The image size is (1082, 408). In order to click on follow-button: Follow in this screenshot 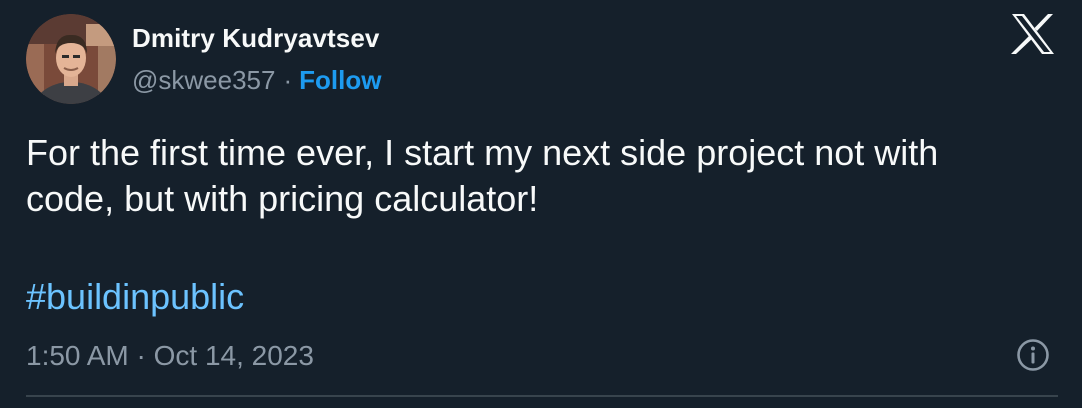, I will do `click(340, 80)`.